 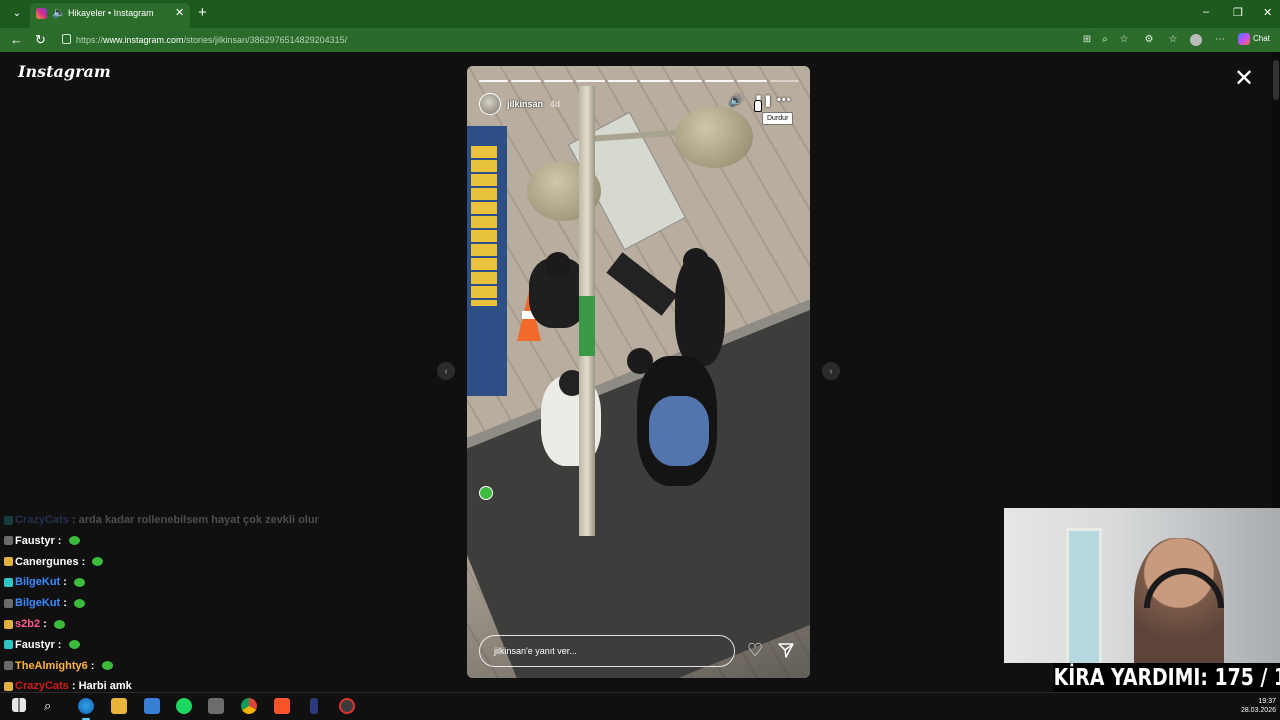 What do you see at coordinates (119, 706) in the screenshot?
I see `file-explorer-icon` at bounding box center [119, 706].